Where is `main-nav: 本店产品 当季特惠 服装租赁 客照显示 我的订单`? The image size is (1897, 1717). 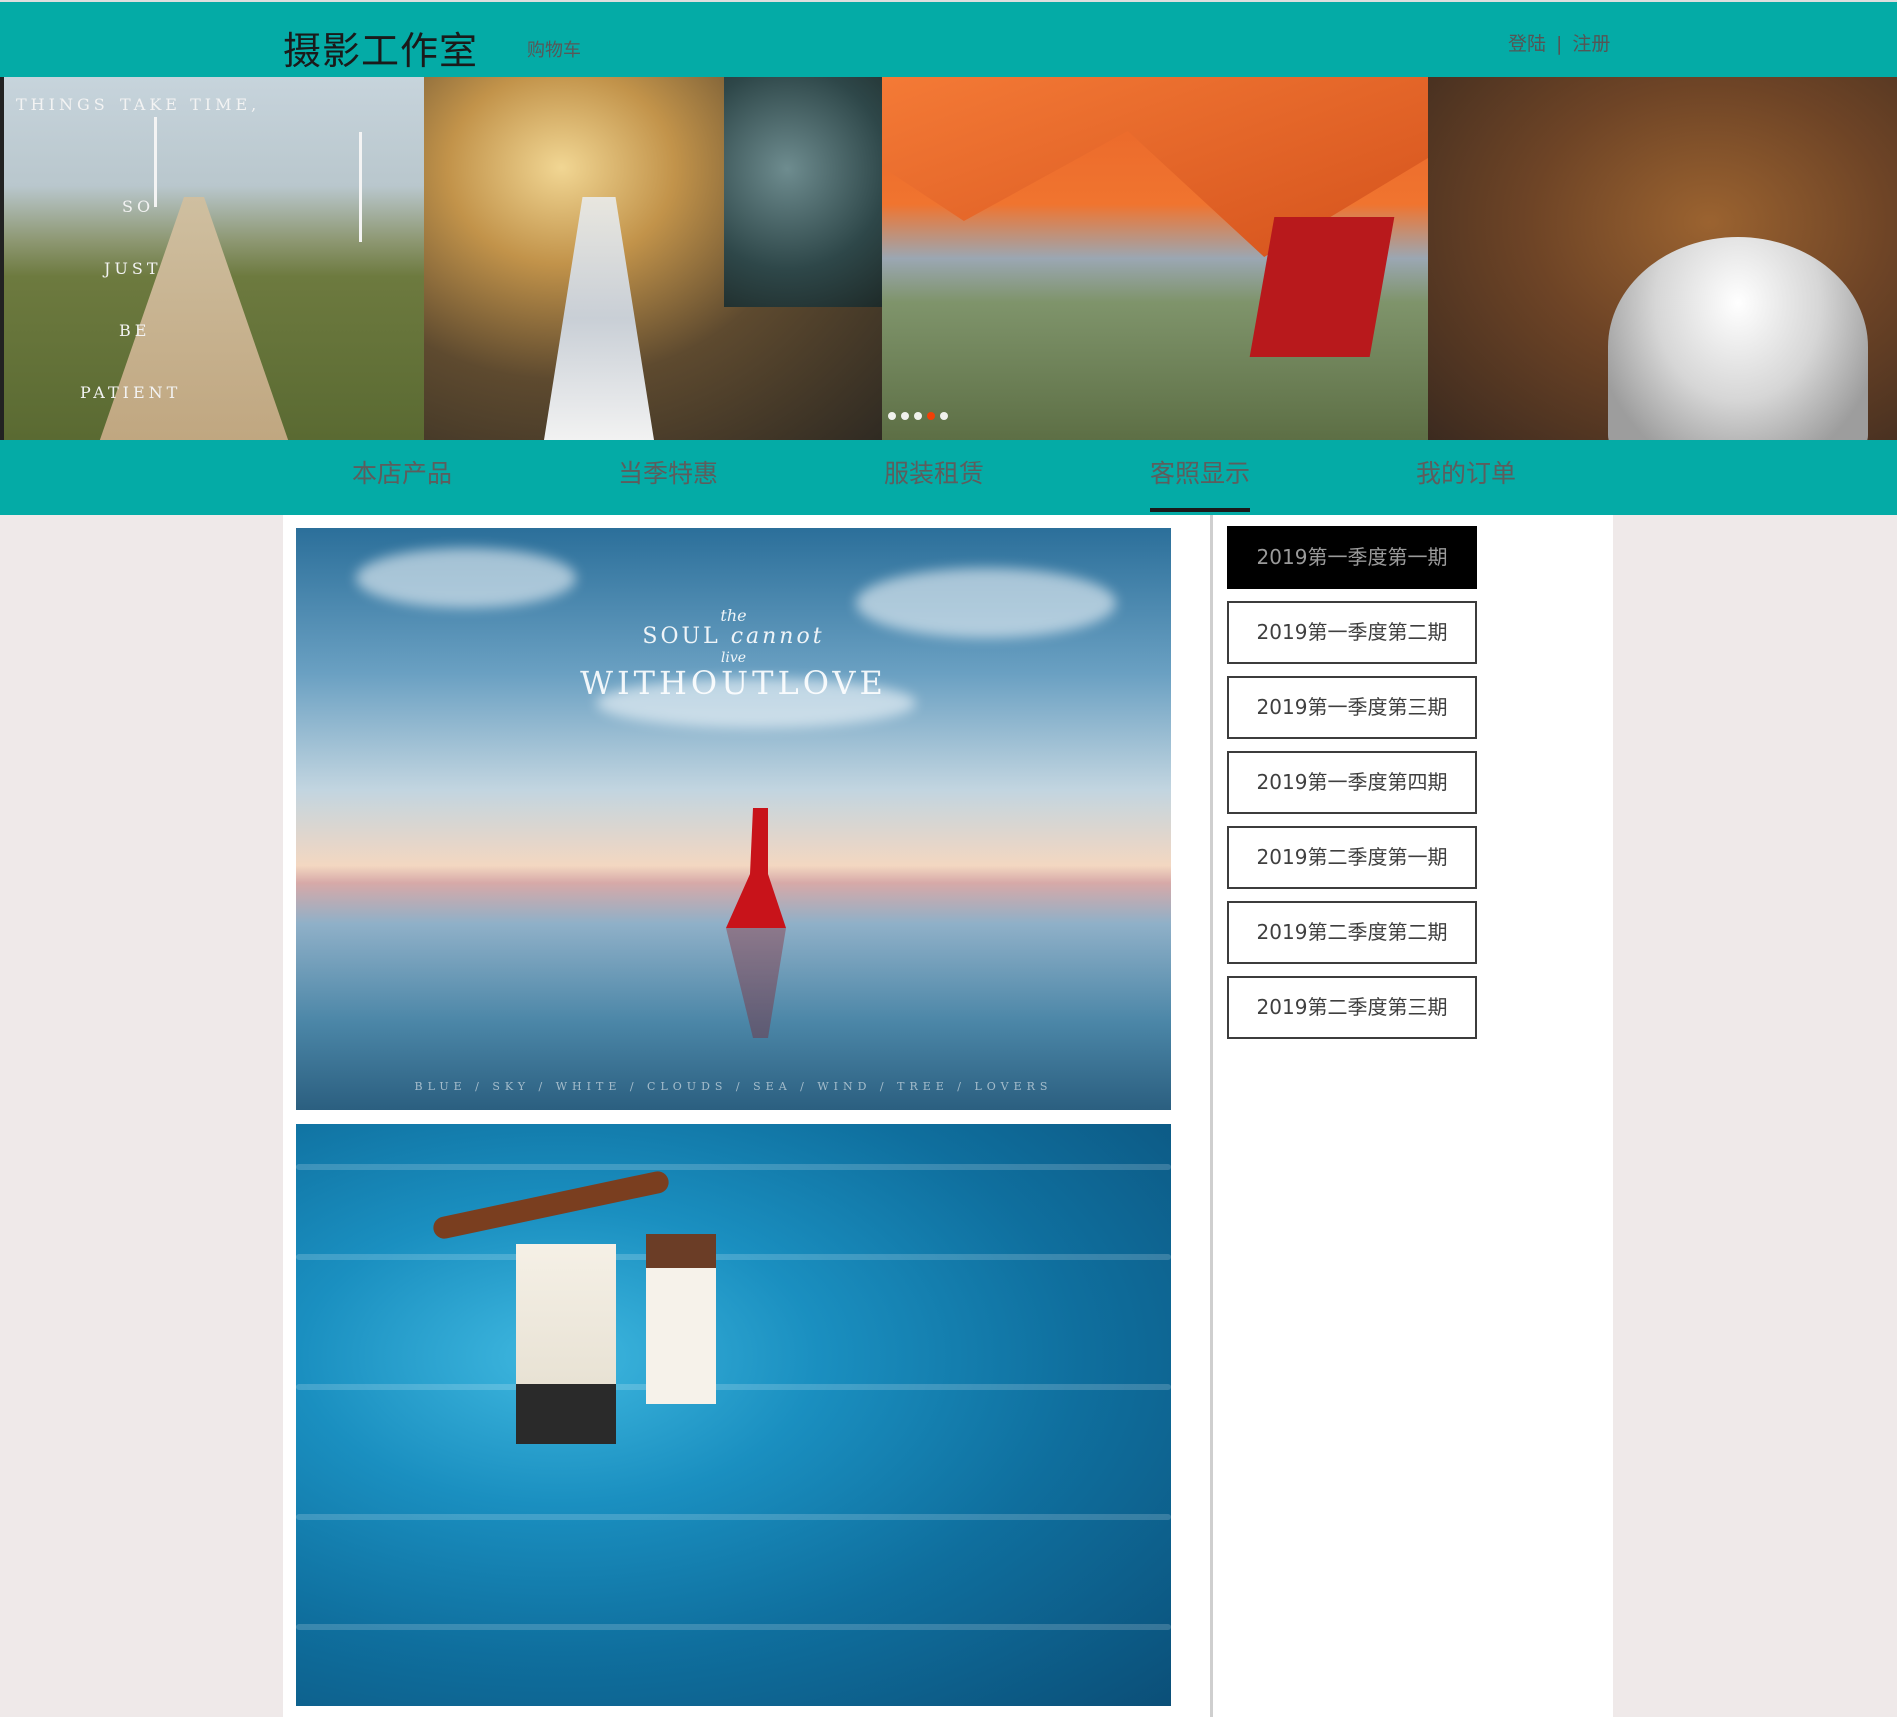 main-nav: 本店产品 当季特惠 服装租赁 客照显示 我的订单 is located at coordinates (948, 477).